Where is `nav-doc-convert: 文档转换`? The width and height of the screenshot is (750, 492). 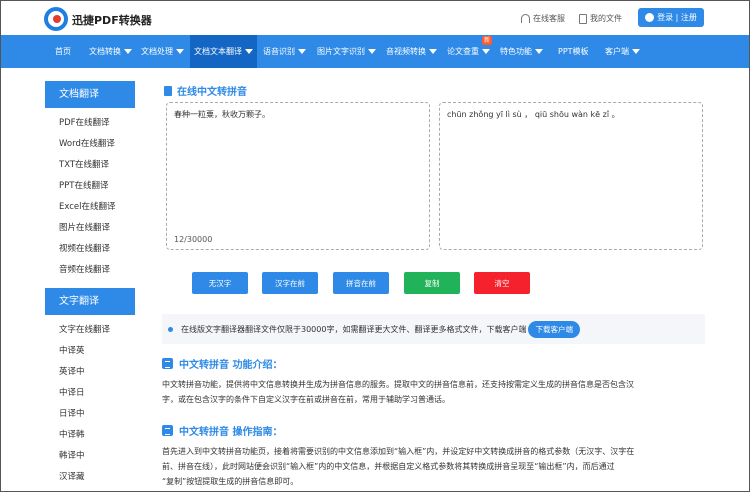
nav-doc-convert: 文档转换 is located at coordinates (110, 51).